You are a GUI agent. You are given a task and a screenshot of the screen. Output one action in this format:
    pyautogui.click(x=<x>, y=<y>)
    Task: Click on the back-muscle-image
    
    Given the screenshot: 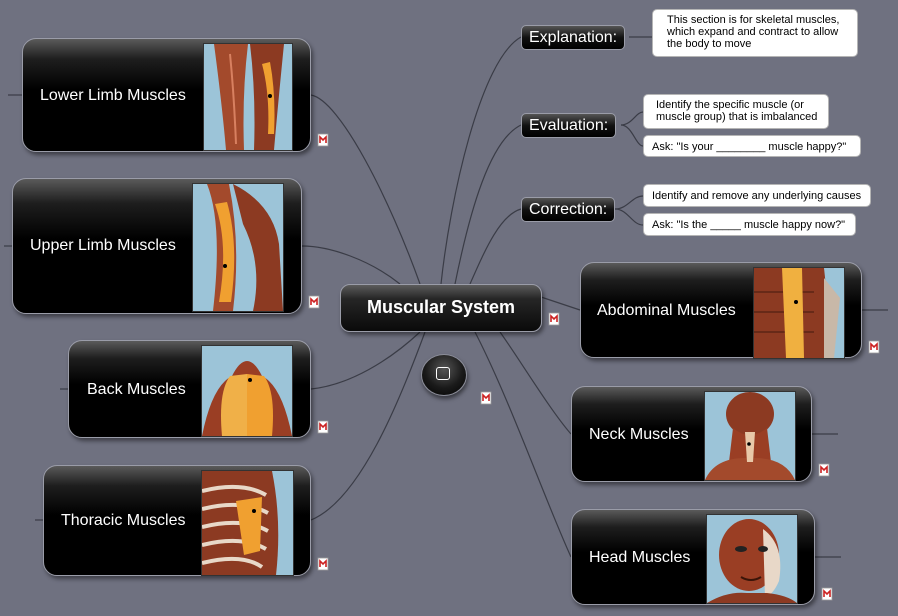 What is the action you would take?
    pyautogui.click(x=247, y=391)
    